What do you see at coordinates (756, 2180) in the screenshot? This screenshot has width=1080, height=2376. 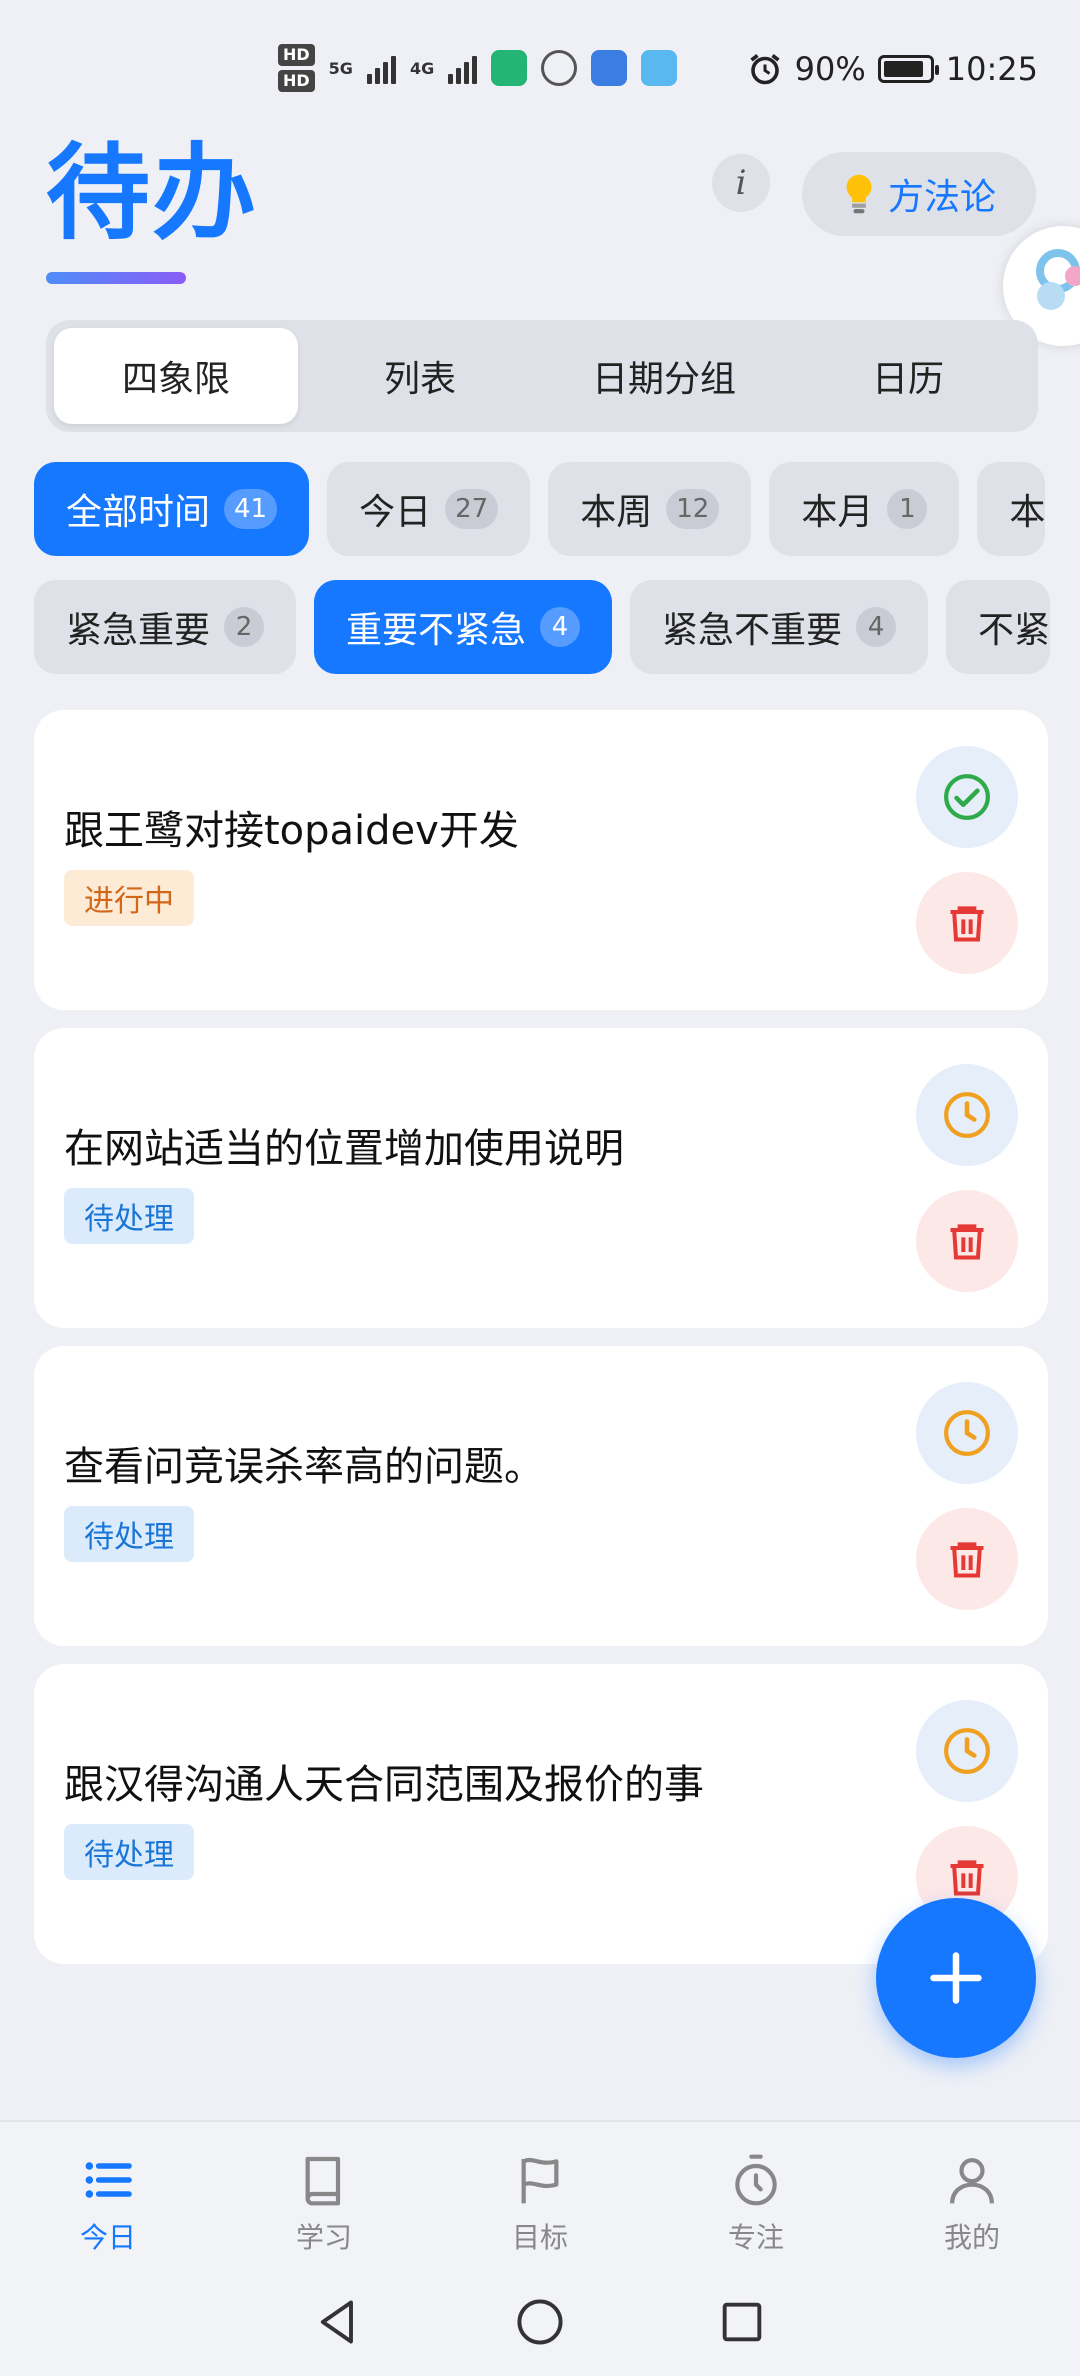 I see `timer-icon` at bounding box center [756, 2180].